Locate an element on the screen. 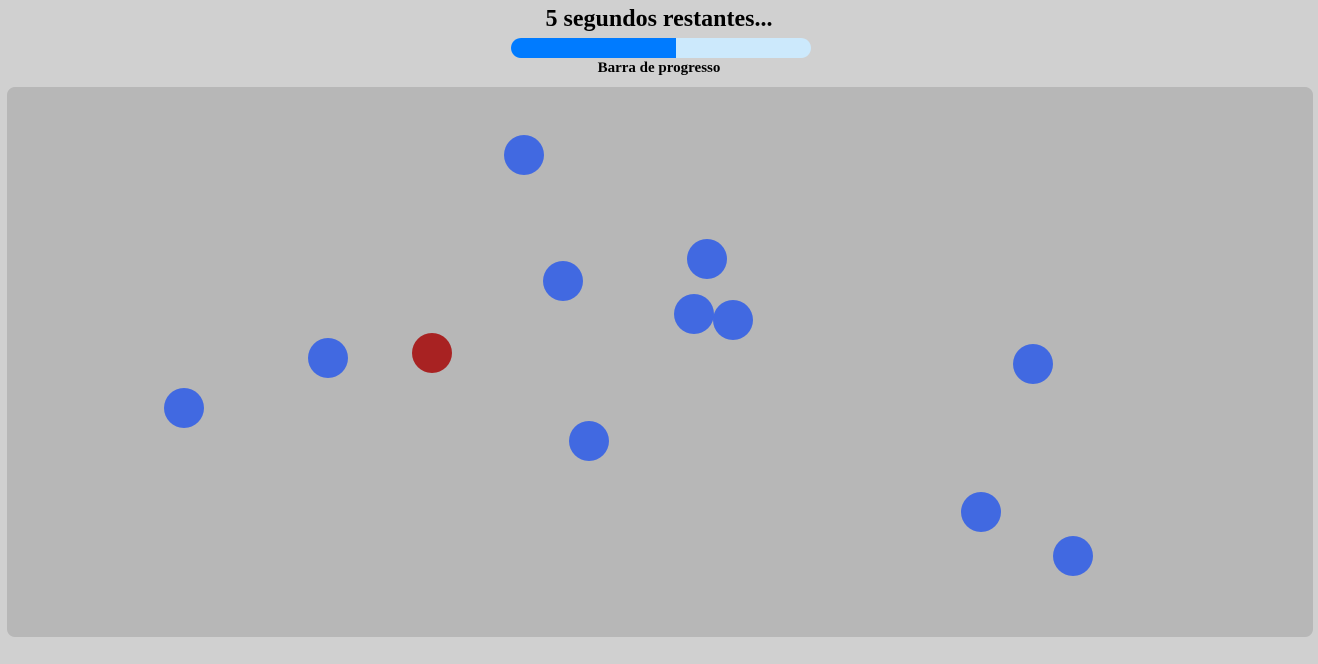 Image resolution: width=1318 pixels, height=664 pixels. red-ball is located at coordinates (432, 353).